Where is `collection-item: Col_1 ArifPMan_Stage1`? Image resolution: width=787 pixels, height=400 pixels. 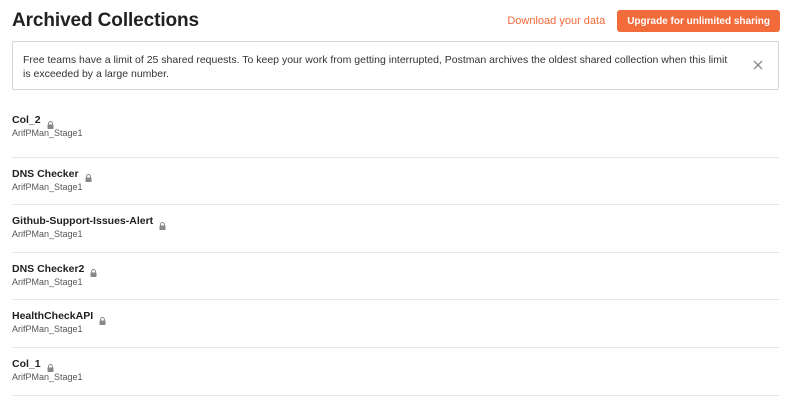
collection-item: Col_1 ArifPMan_Stage1 is located at coordinates (395, 372).